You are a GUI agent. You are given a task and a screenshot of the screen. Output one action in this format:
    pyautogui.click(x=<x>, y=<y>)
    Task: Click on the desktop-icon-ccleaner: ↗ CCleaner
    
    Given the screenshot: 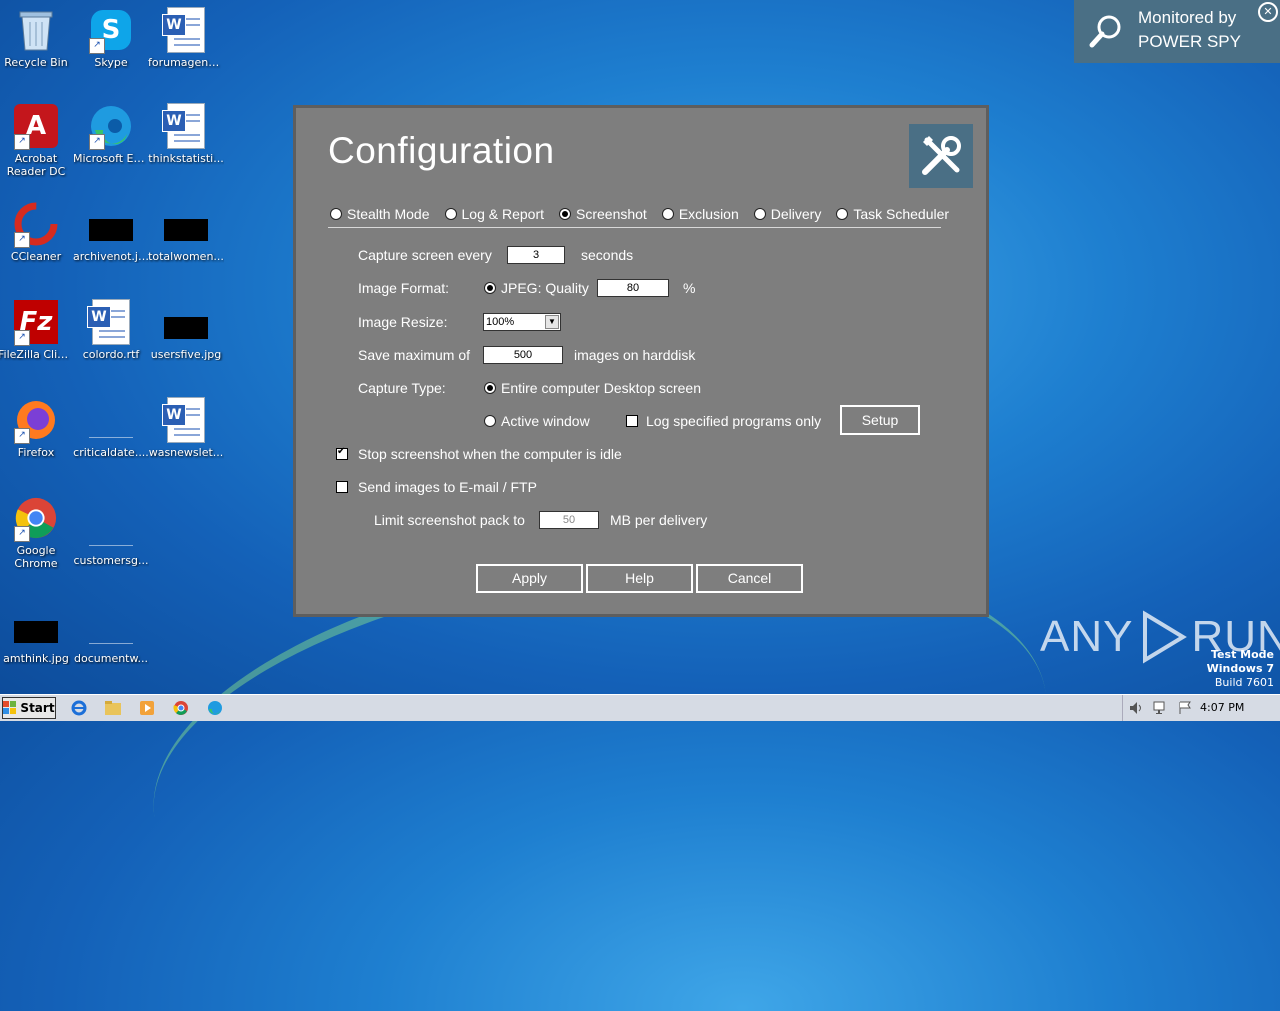 What is the action you would take?
    pyautogui.click(x=37, y=232)
    